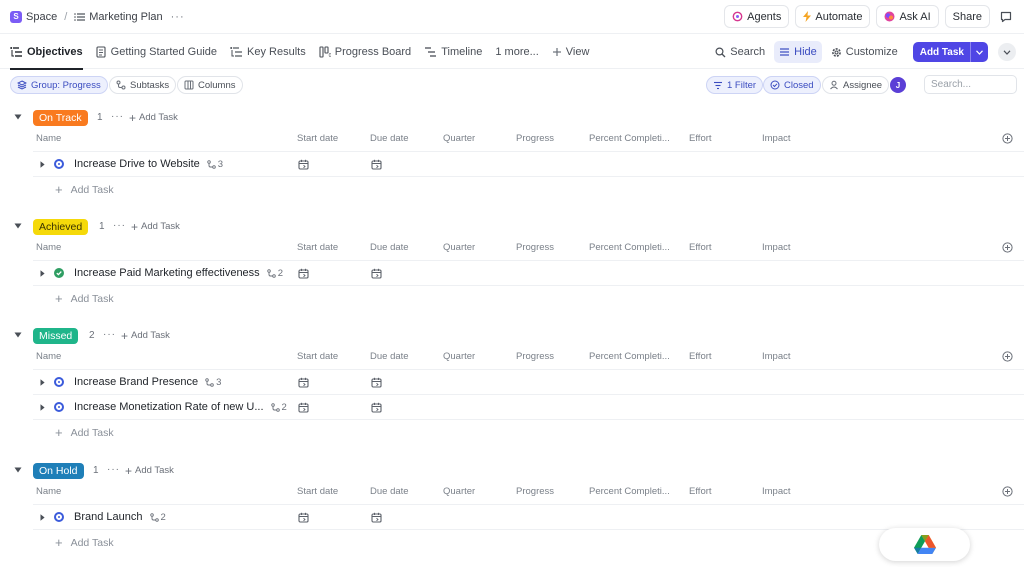 Image resolution: width=1024 pixels, height=567 pixels. Describe the element at coordinates (59, 273) in the screenshot. I see `complete-status-icon` at that location.